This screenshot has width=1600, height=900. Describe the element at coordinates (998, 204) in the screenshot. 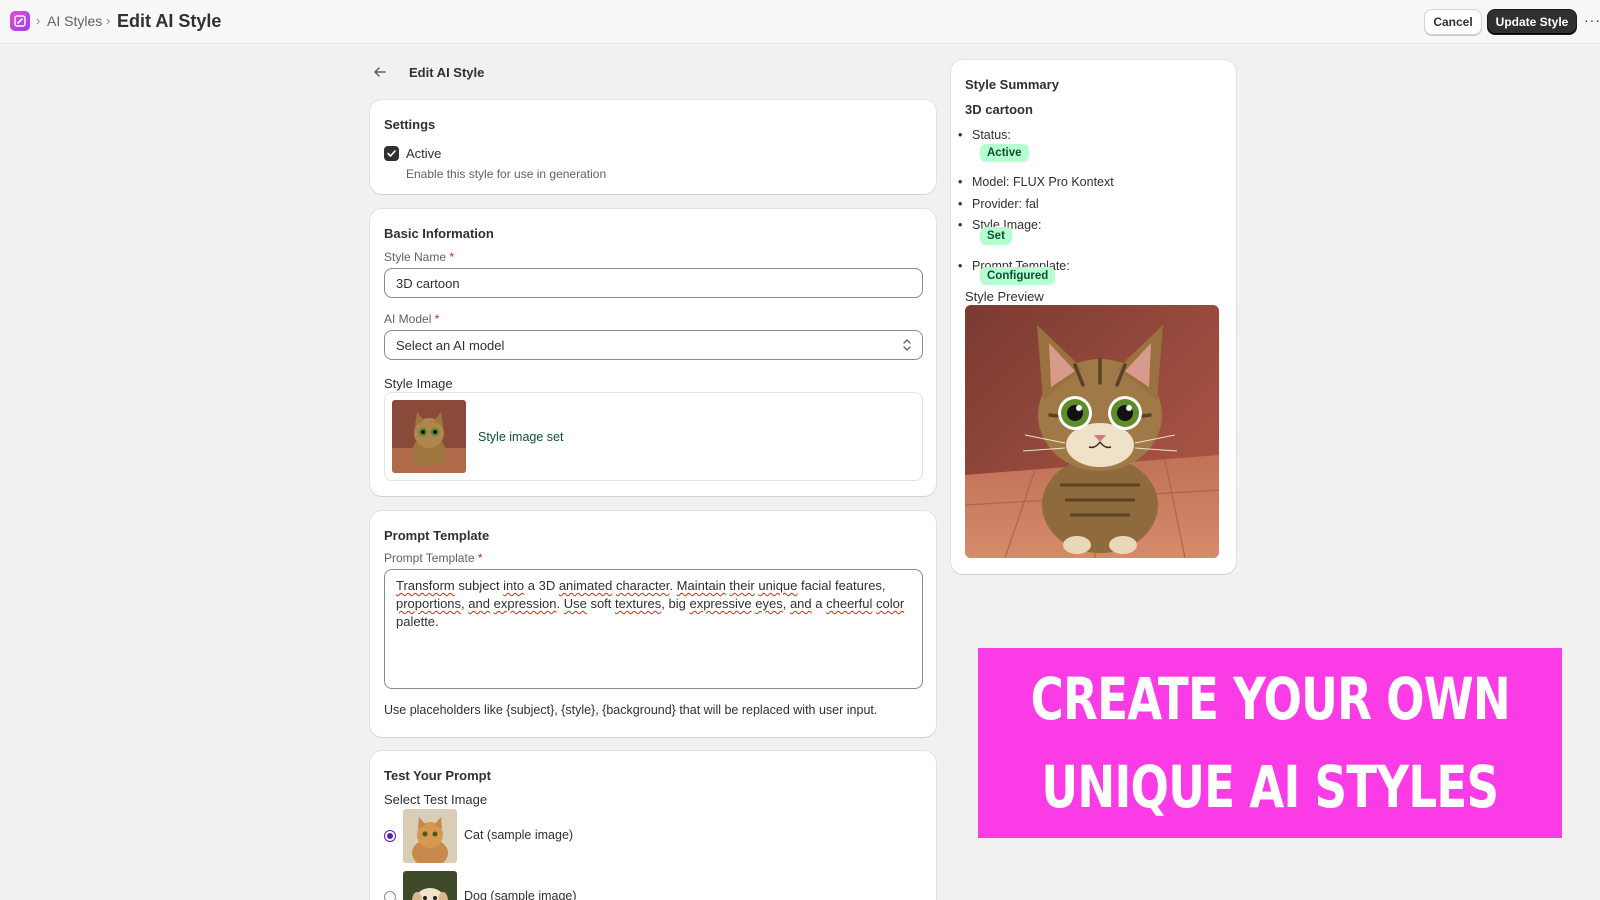

I see `summary-provider-item: Provider: fal` at that location.